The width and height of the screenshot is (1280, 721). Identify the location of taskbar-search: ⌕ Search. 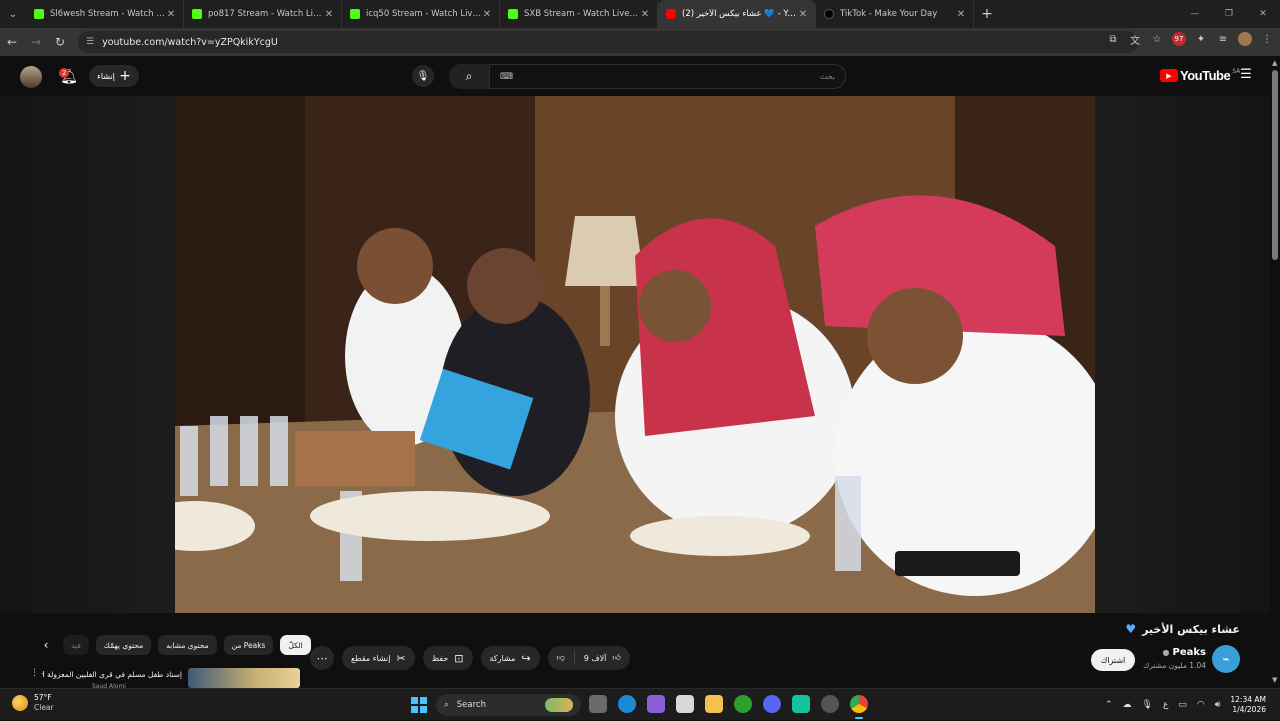
(508, 705).